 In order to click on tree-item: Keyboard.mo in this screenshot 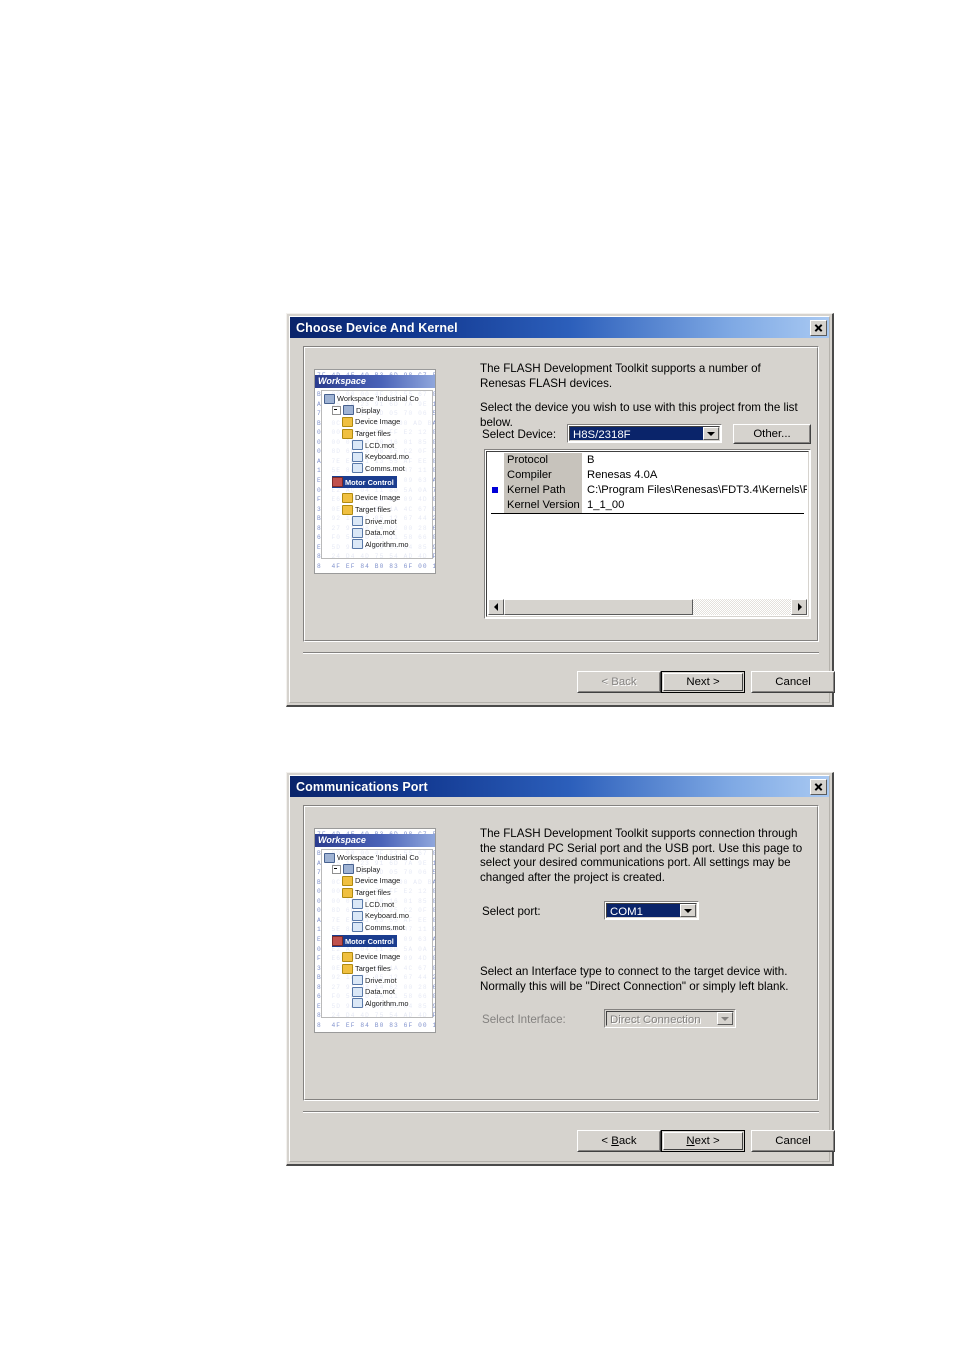, I will do `click(378, 916)`.